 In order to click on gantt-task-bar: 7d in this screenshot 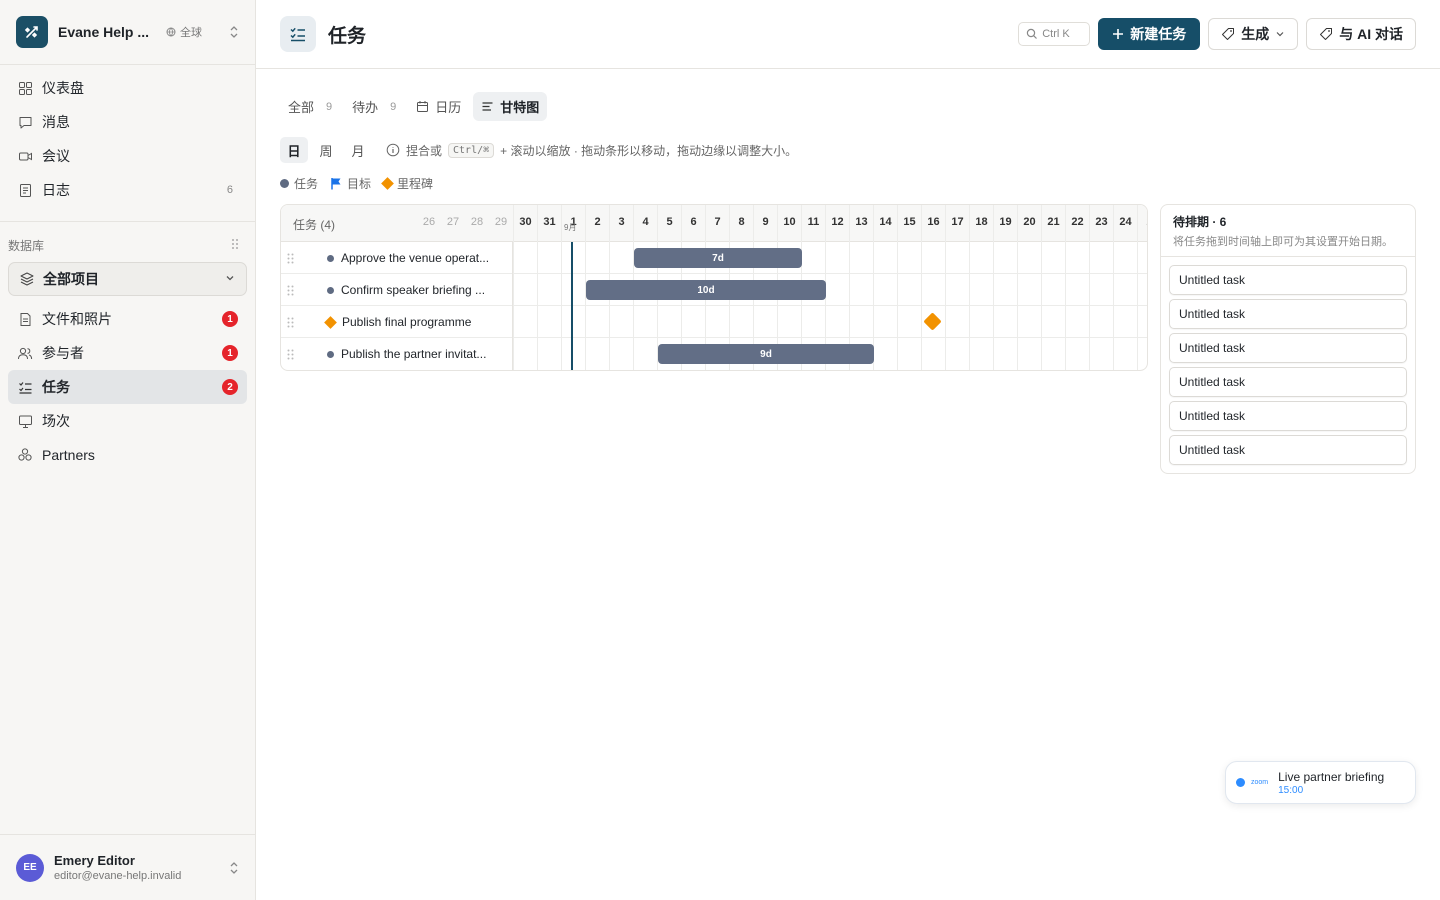, I will do `click(718, 258)`.